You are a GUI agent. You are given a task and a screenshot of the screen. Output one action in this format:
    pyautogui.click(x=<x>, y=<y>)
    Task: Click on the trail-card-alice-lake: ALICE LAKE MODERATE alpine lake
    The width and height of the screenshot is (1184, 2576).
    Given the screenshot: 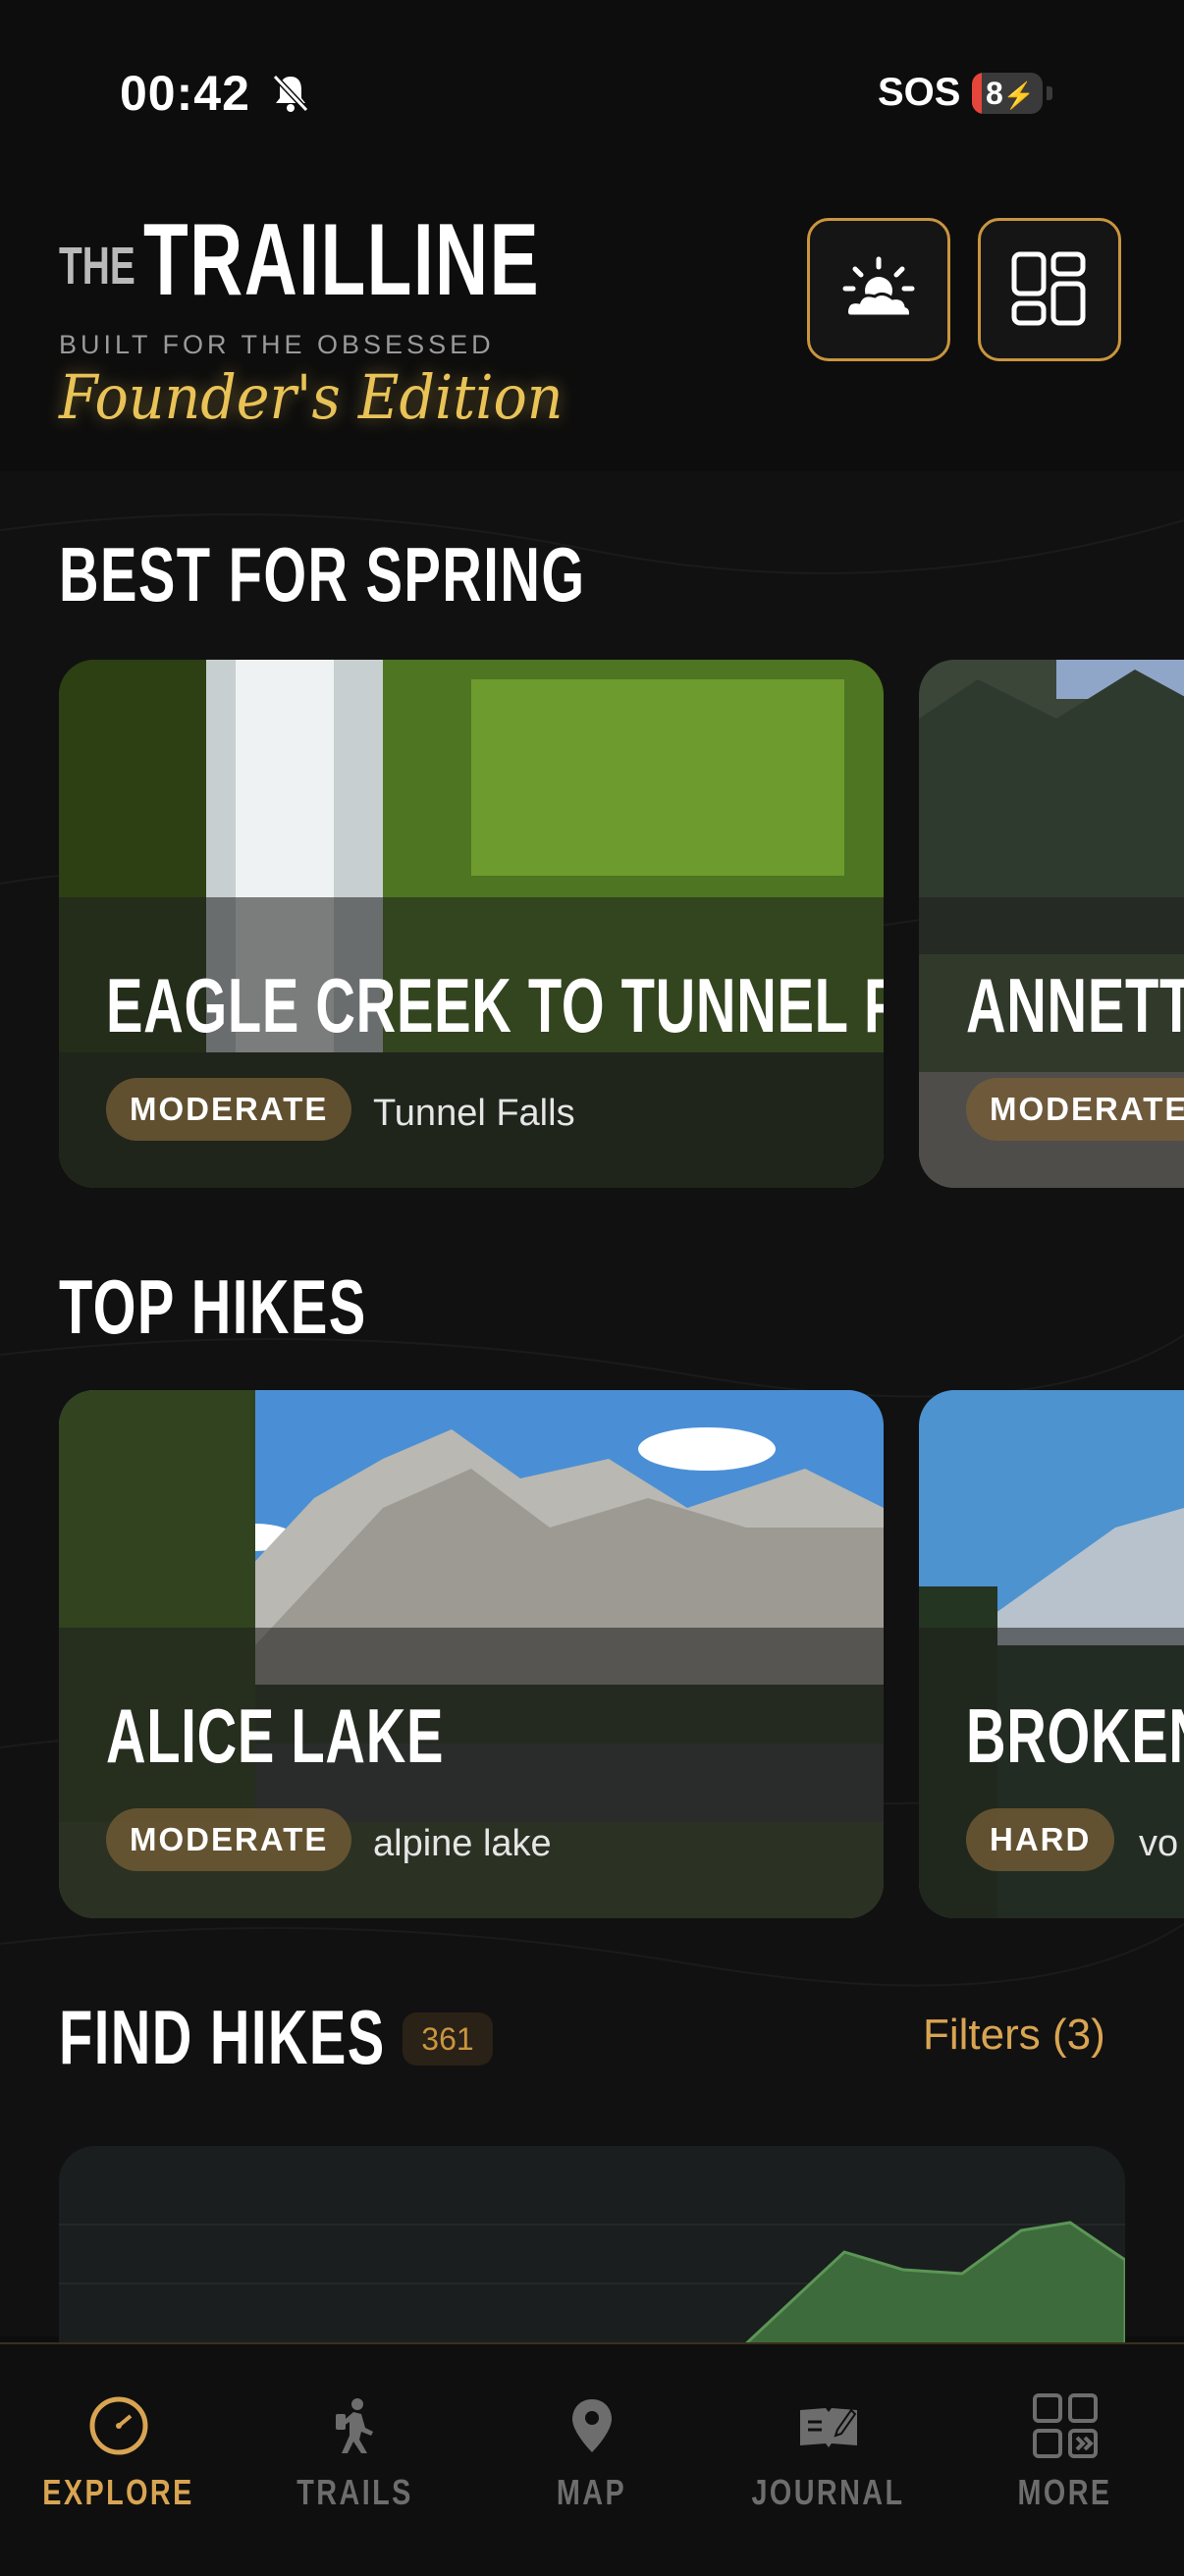 What is the action you would take?
    pyautogui.click(x=471, y=1654)
    